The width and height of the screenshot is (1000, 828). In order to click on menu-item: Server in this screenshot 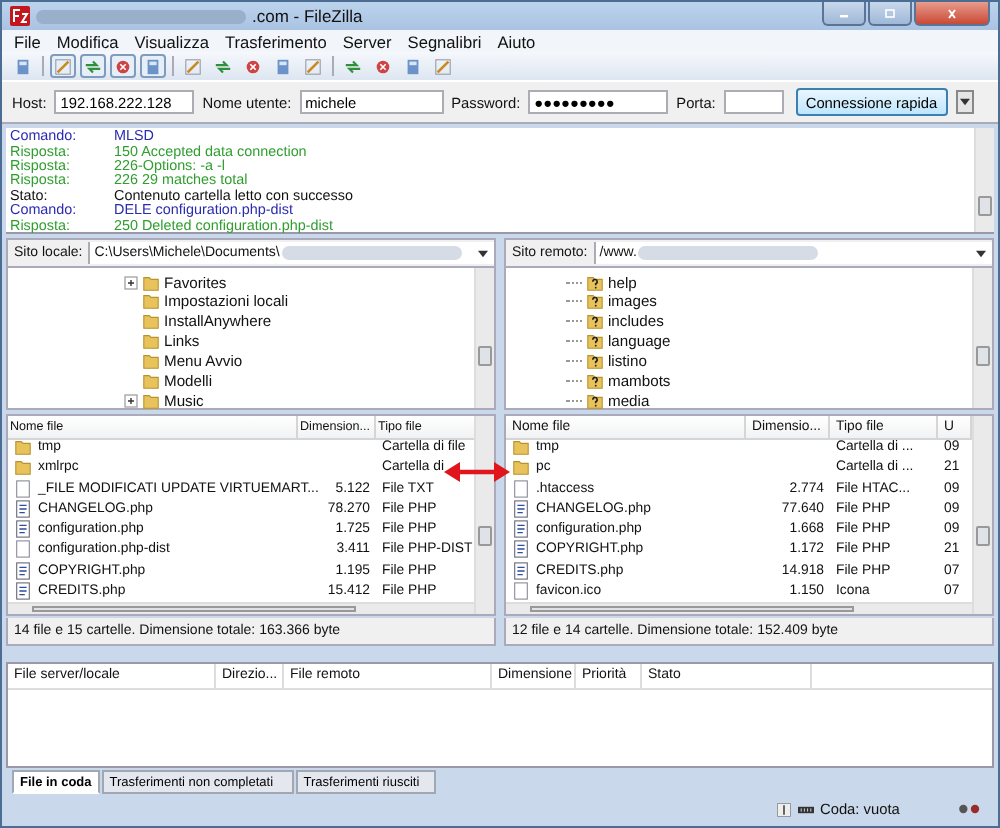, I will do `click(367, 41)`.